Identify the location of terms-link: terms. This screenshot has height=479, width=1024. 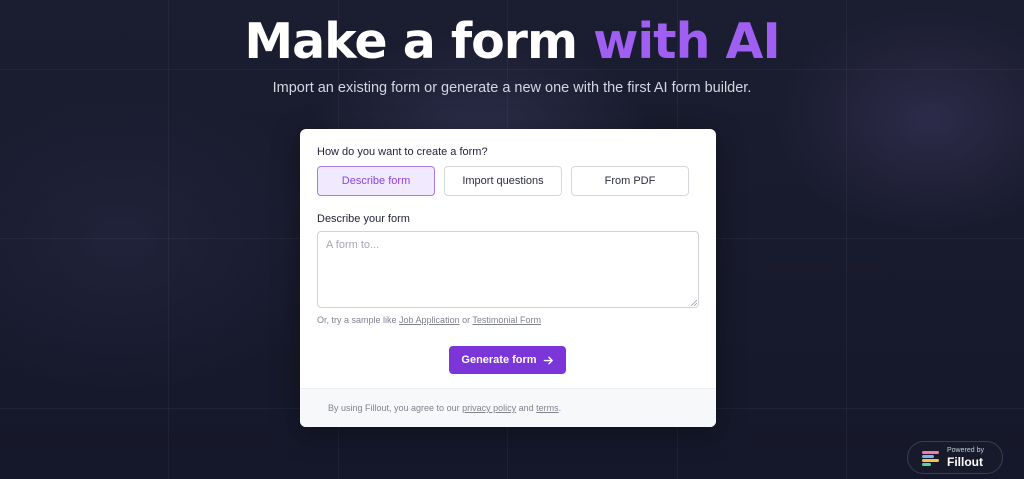
(547, 408).